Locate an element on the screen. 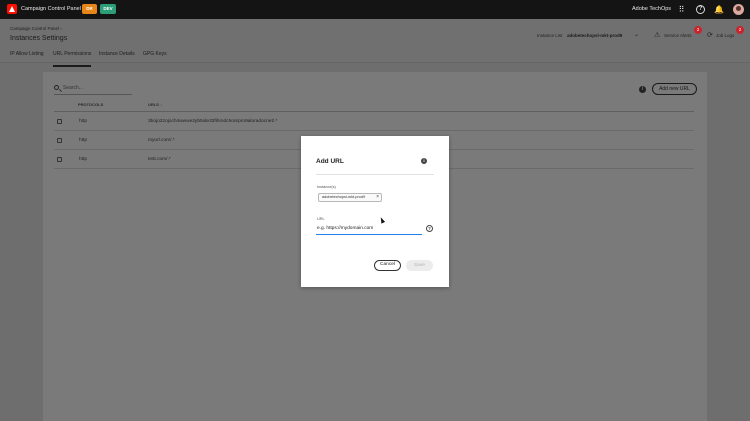 Image resolution: width=750 pixels, height=421 pixels. chevron-down-icon: ⌄ is located at coordinates (636, 34).